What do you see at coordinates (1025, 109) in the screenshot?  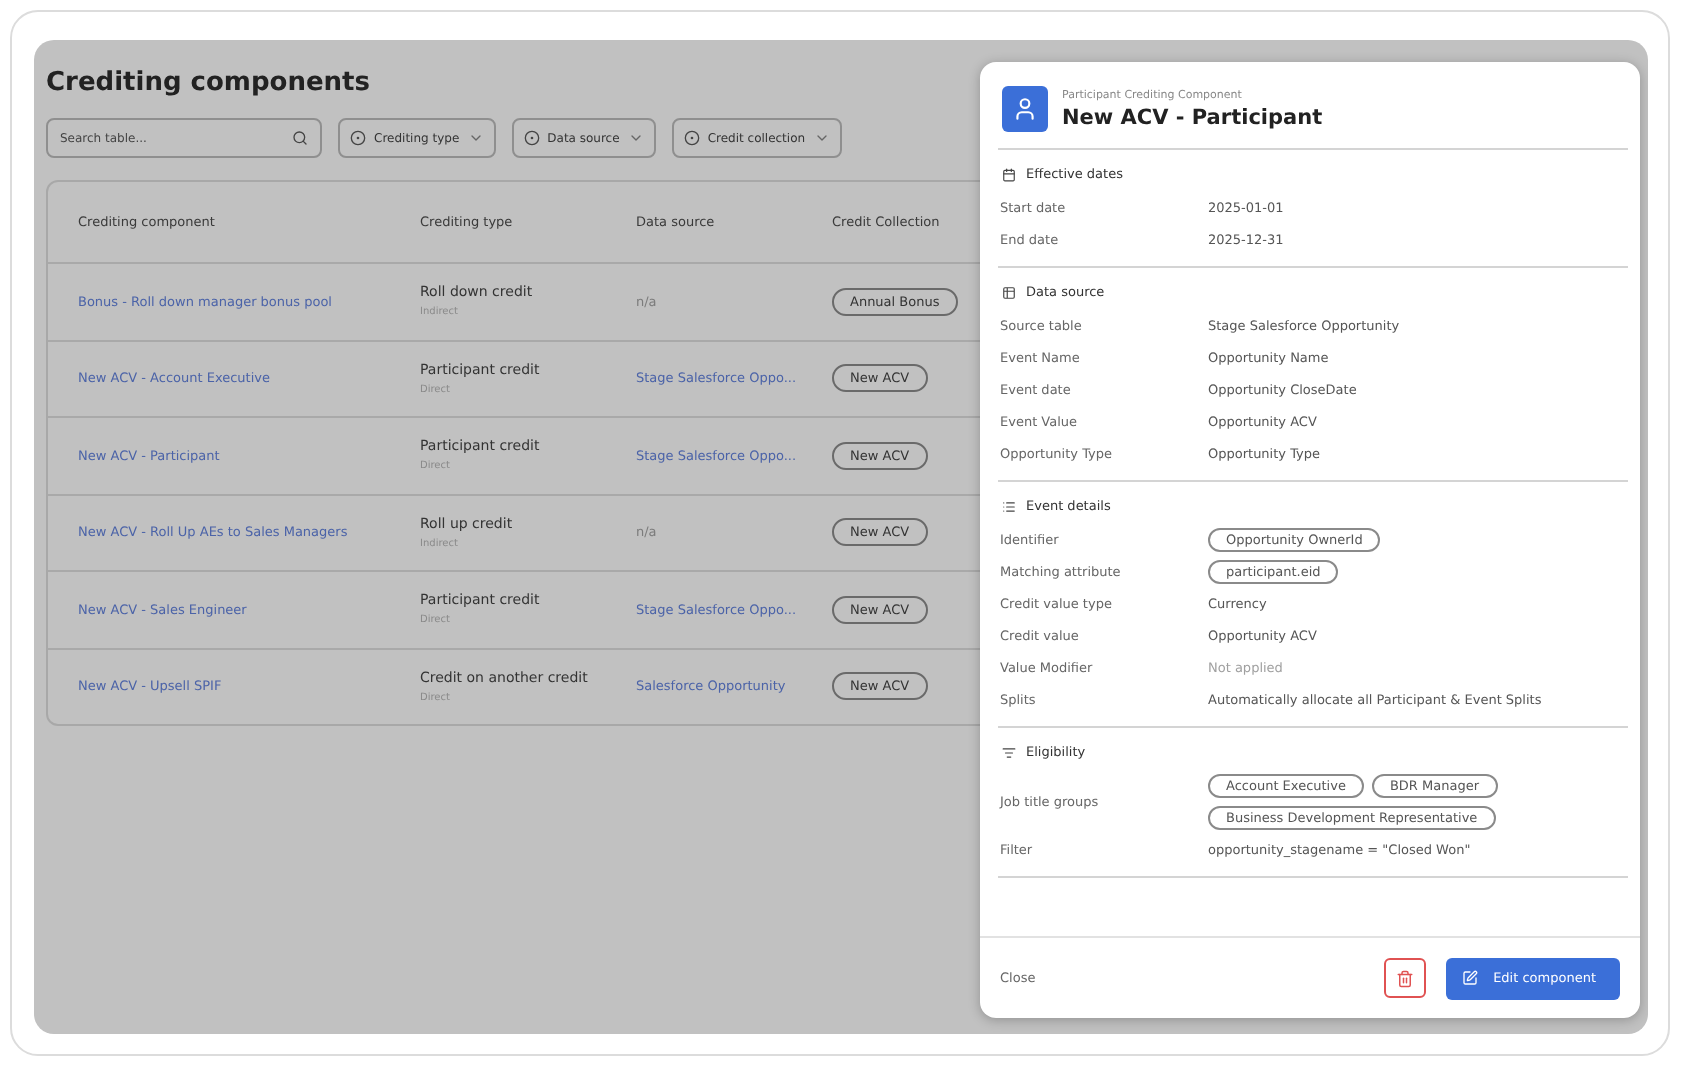 I see `user-icon` at bounding box center [1025, 109].